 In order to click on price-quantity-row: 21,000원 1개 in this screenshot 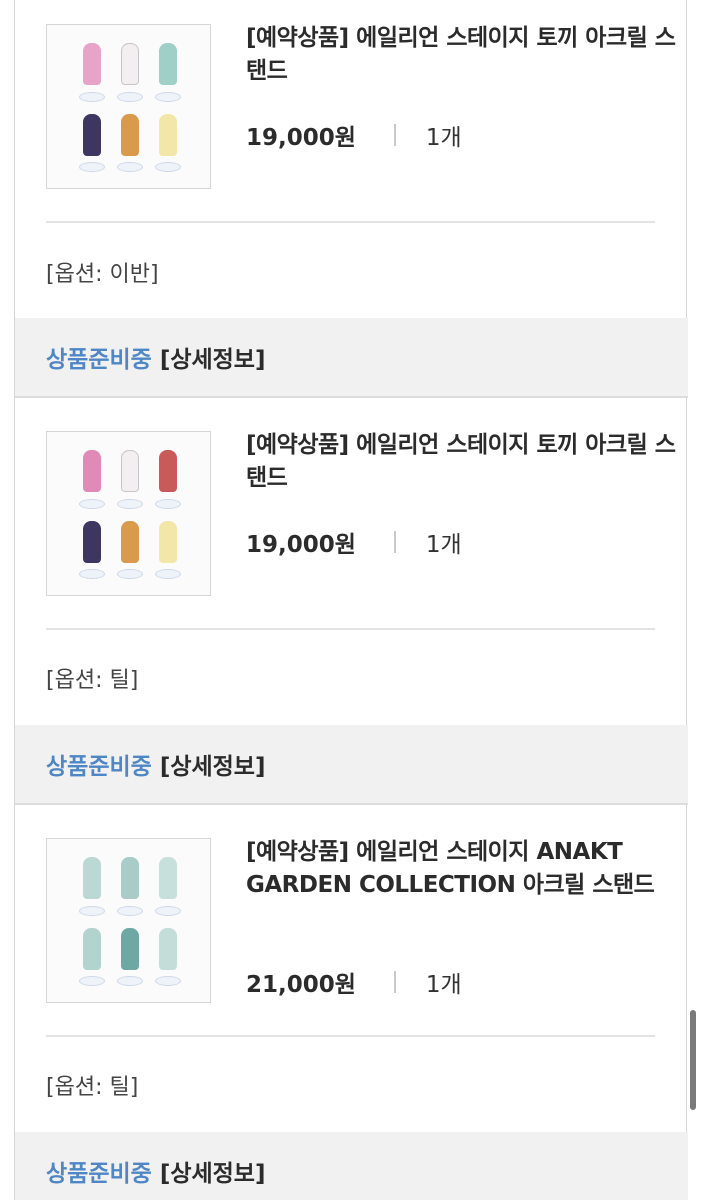, I will do `click(354, 982)`.